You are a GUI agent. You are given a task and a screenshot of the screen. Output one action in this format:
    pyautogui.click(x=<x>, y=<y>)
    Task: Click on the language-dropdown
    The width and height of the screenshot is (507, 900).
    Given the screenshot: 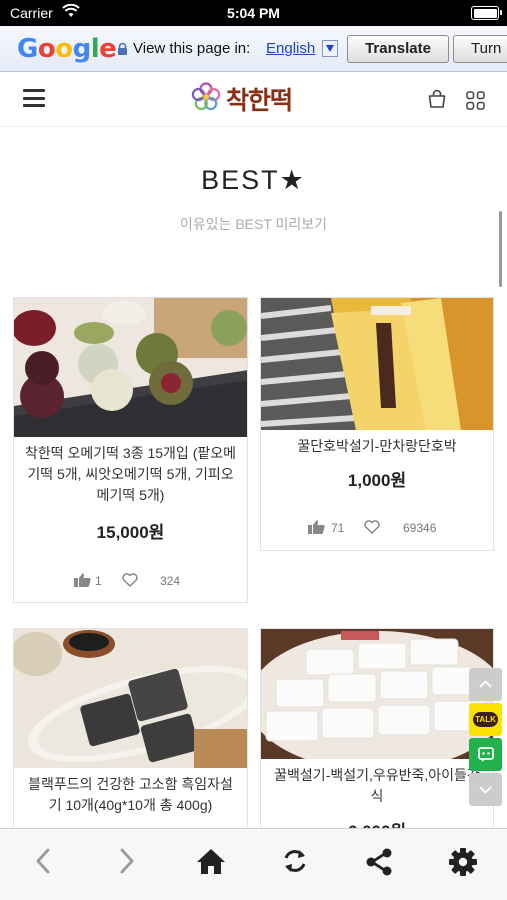 What is the action you would take?
    pyautogui.click(x=330, y=48)
    